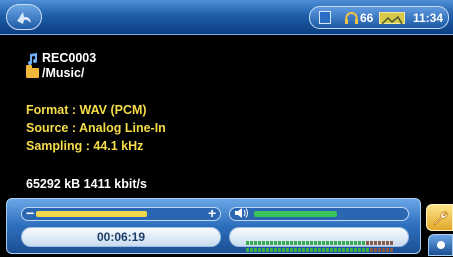 This screenshot has width=453, height=257. Describe the element at coordinates (96, 128) in the screenshot. I see `source-text: Source : Analog Line-In` at that location.